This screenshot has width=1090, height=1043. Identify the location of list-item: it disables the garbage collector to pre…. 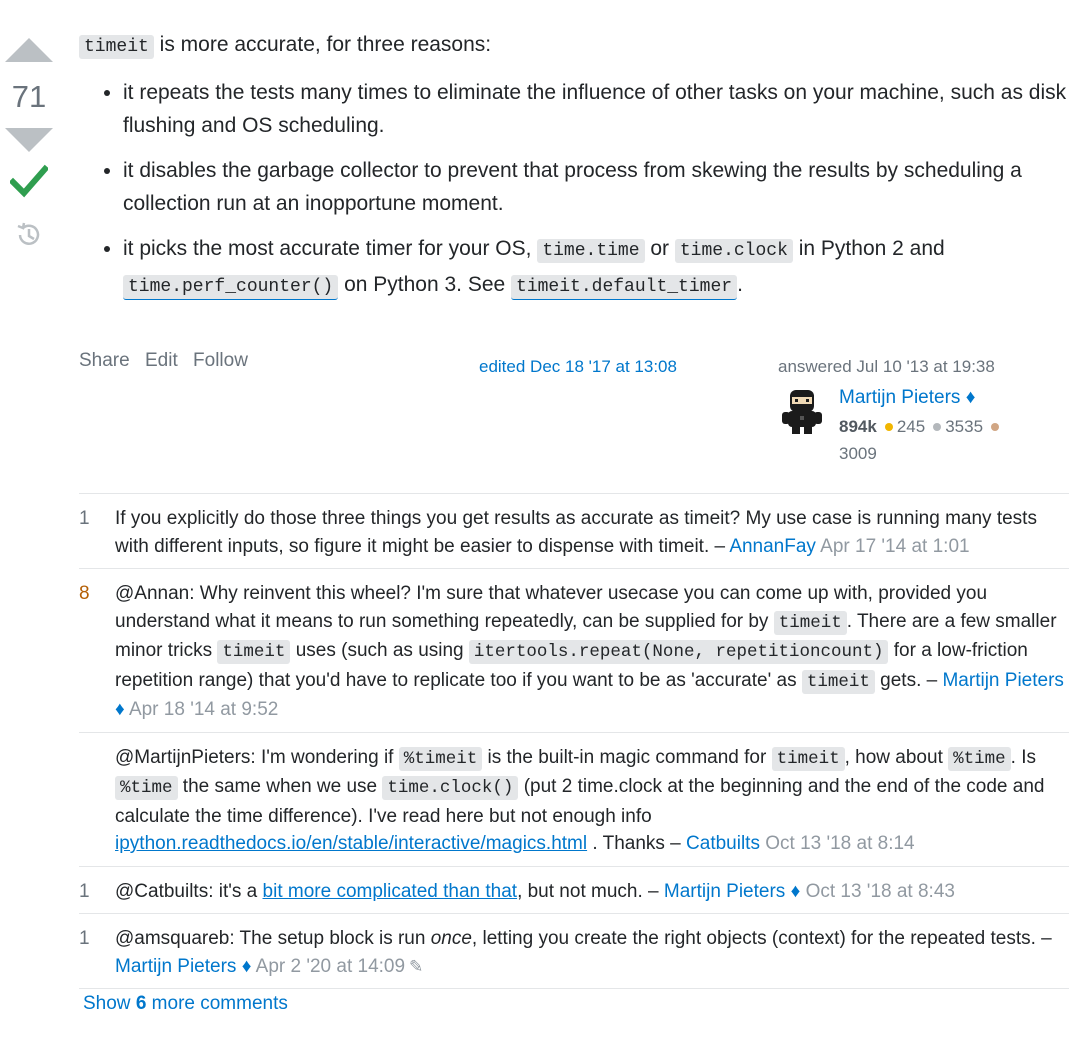
(596, 187).